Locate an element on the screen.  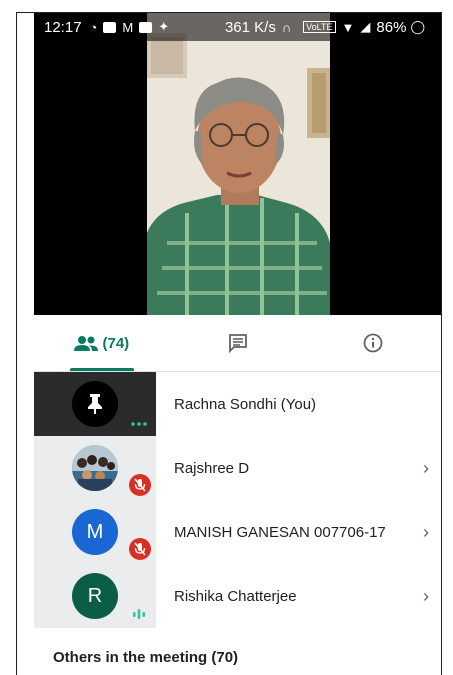
group-photo-avatar is located at coordinates (95, 468).